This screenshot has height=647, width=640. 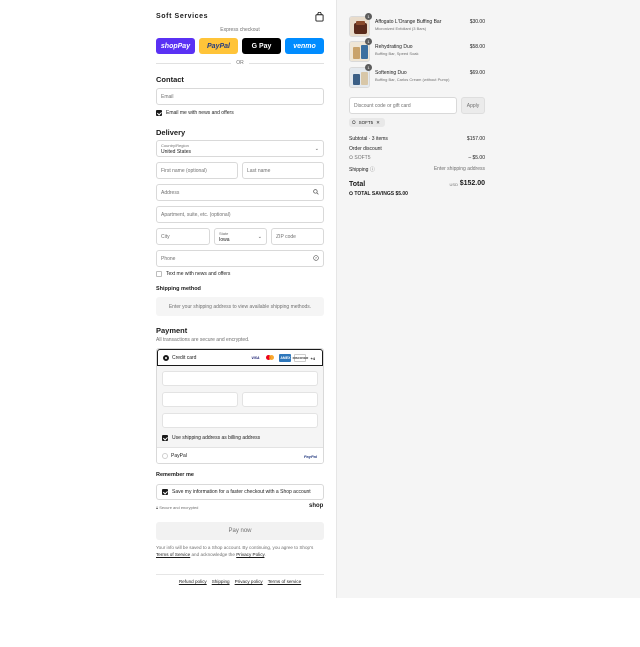 What do you see at coordinates (382, 105) in the screenshot?
I see `discount-placeholder: Discount code or gift card` at bounding box center [382, 105].